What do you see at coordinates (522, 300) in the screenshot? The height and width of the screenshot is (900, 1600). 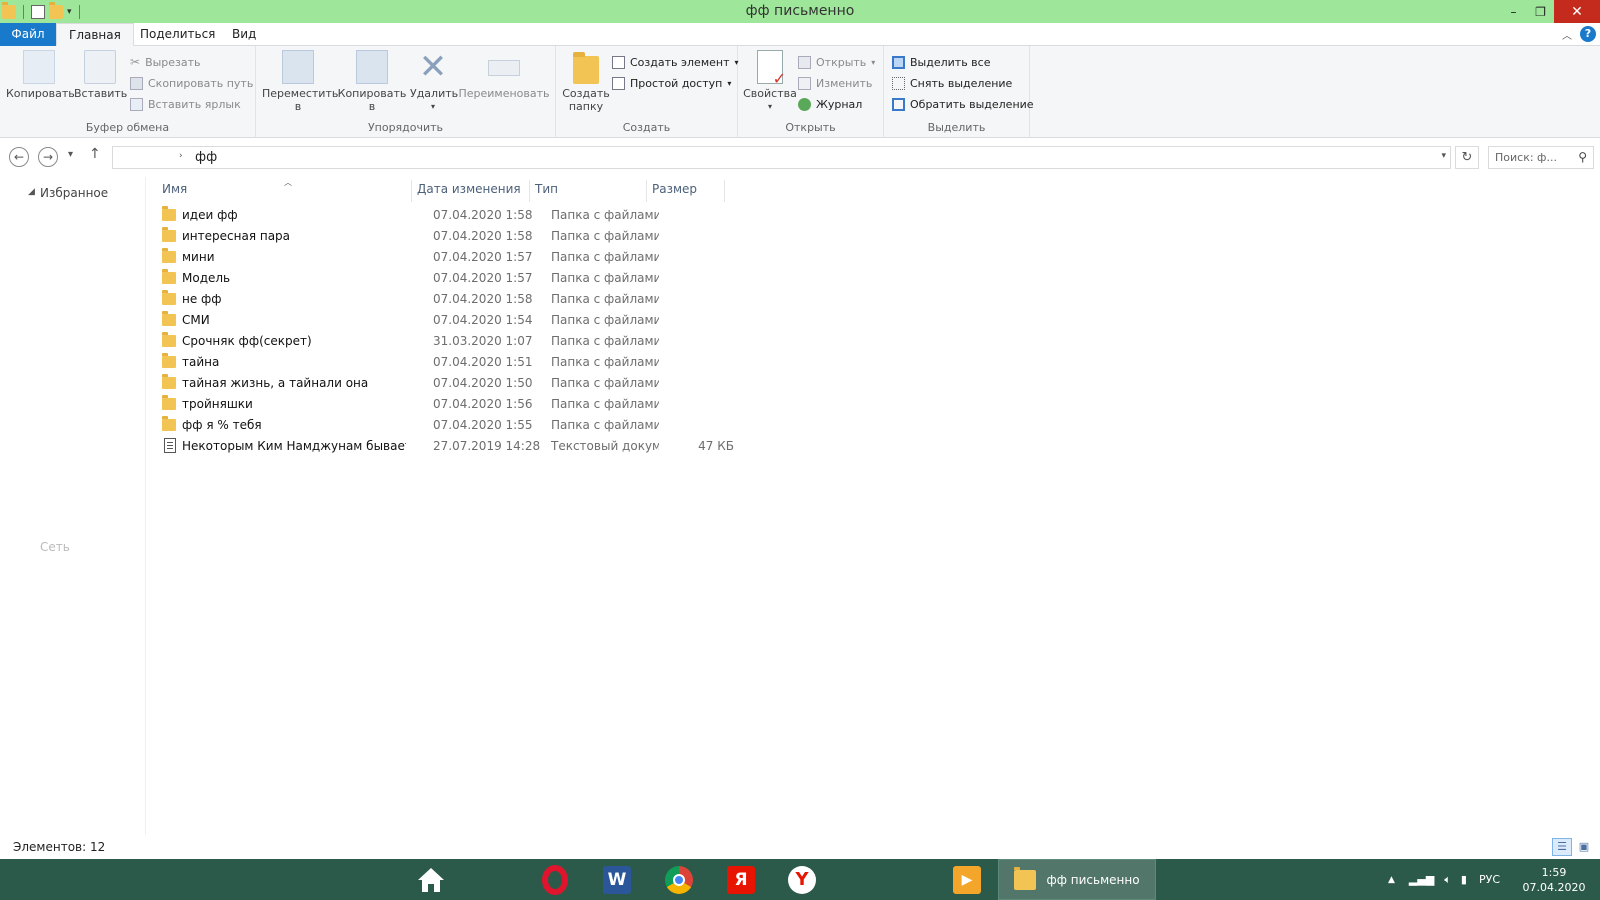 I see `list-item: не фф 07.04.2020 1:58 Папка с файлами` at bounding box center [522, 300].